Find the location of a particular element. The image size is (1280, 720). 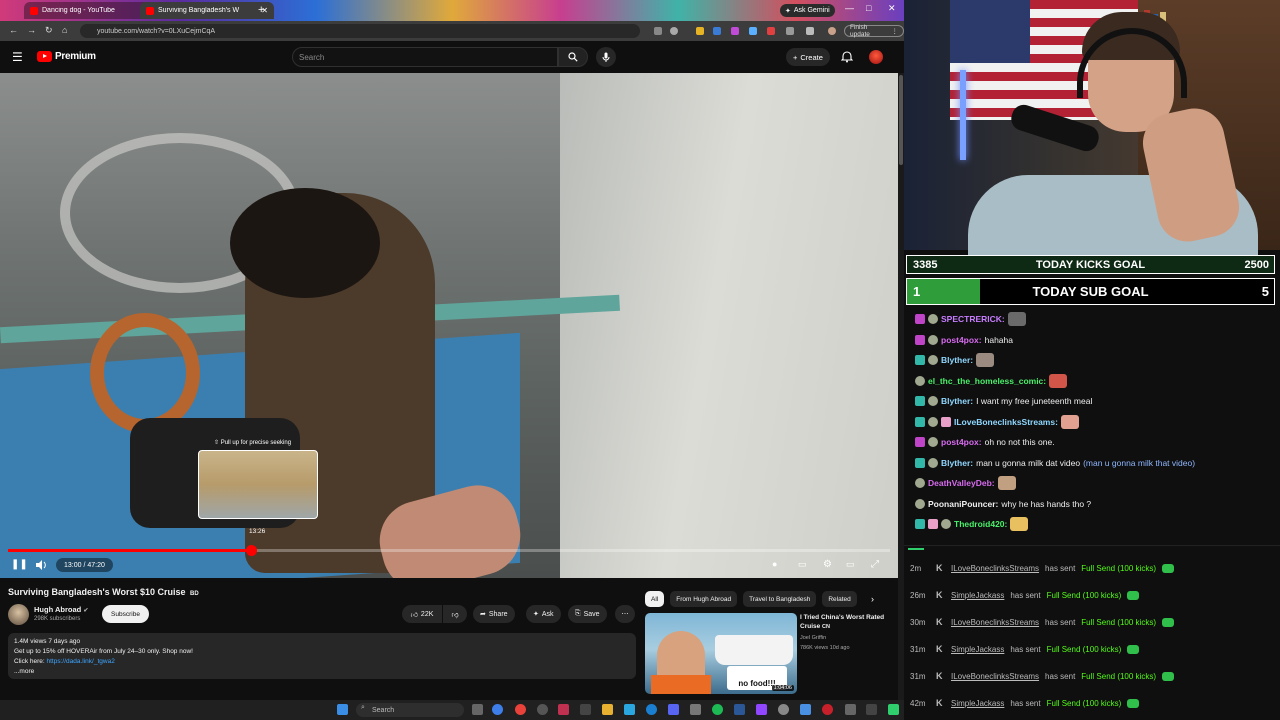

file-explorer-icon is located at coordinates (607, 709).